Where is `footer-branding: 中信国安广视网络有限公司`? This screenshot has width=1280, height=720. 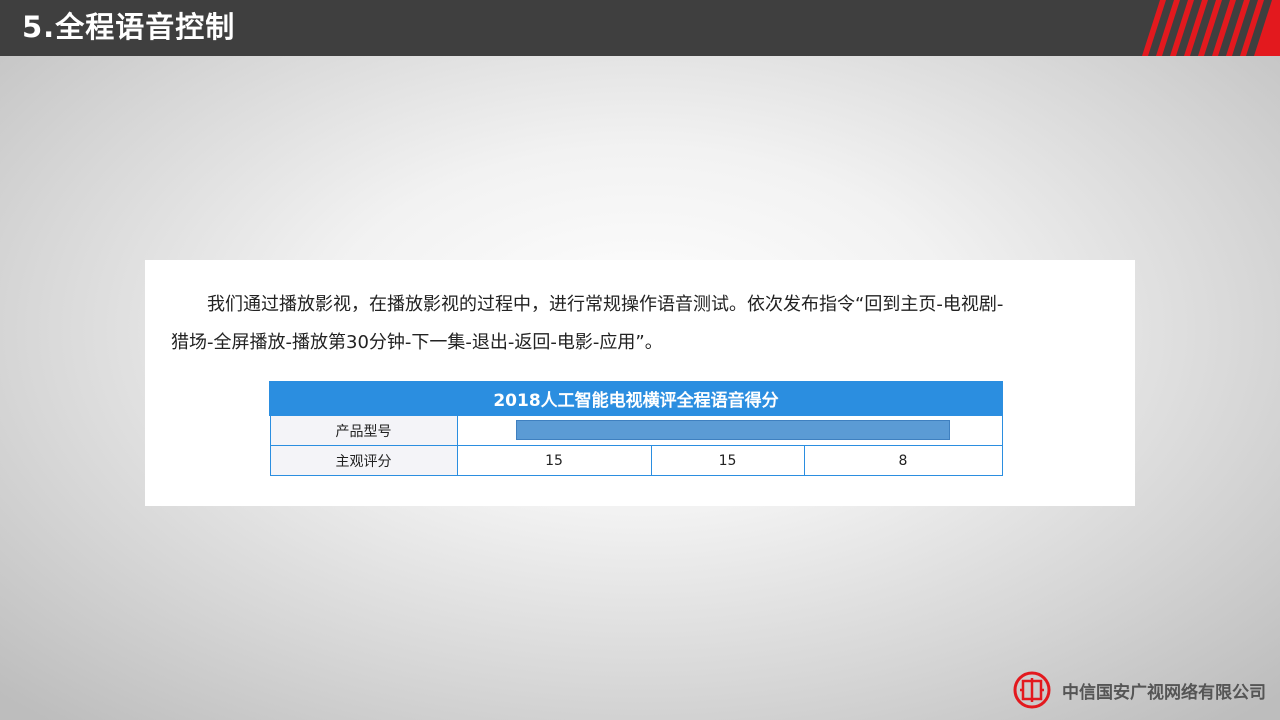 footer-branding: 中信国安广视网络有限公司 is located at coordinates (1139, 690).